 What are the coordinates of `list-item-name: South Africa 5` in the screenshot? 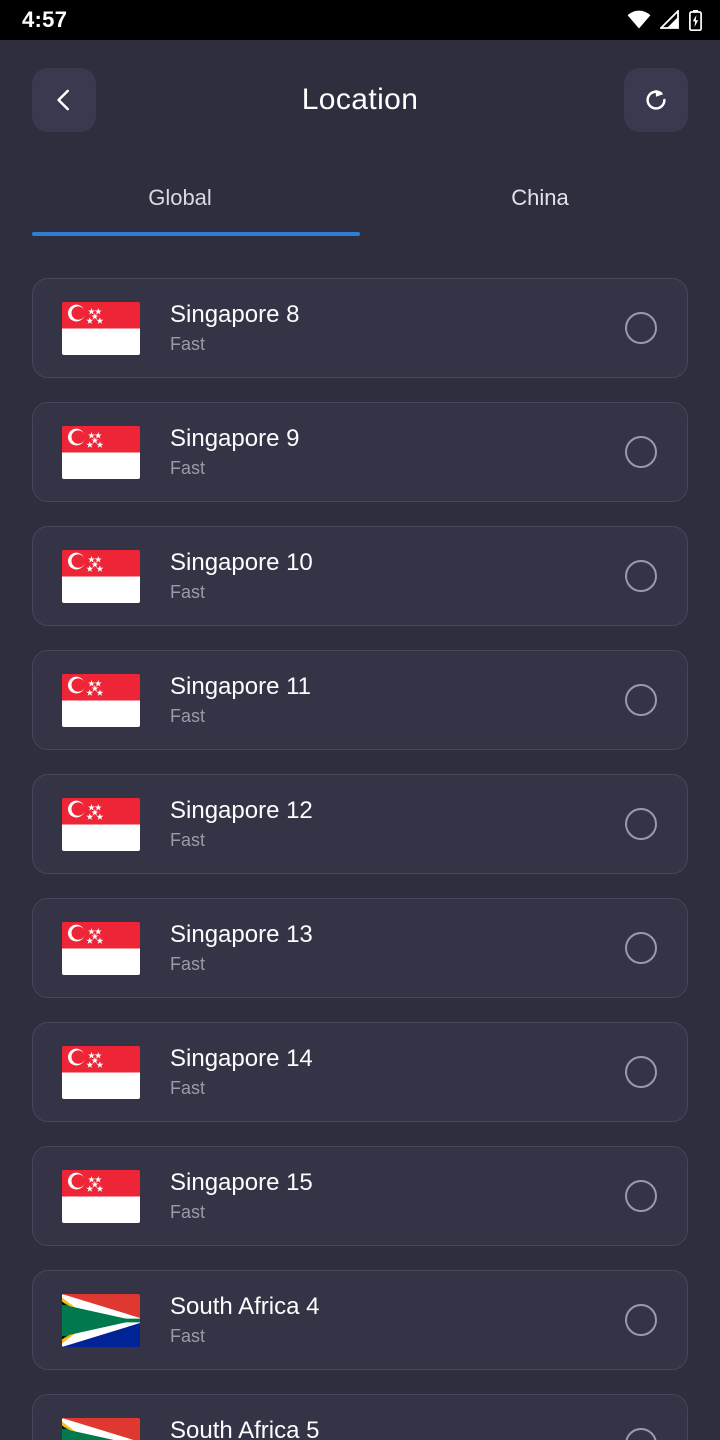 It's located at (245, 1428).